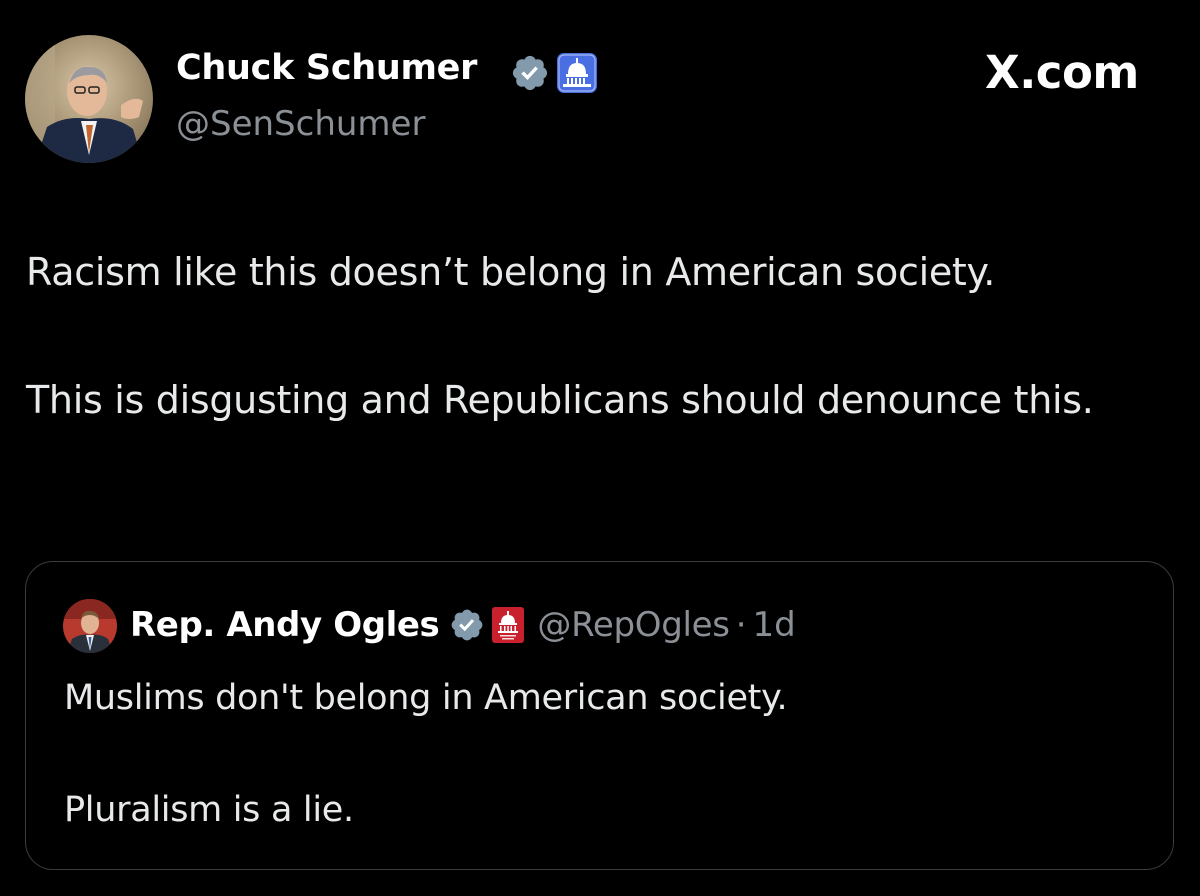 The image size is (1200, 896). I want to click on x-logo: X.com, so click(1062, 72).